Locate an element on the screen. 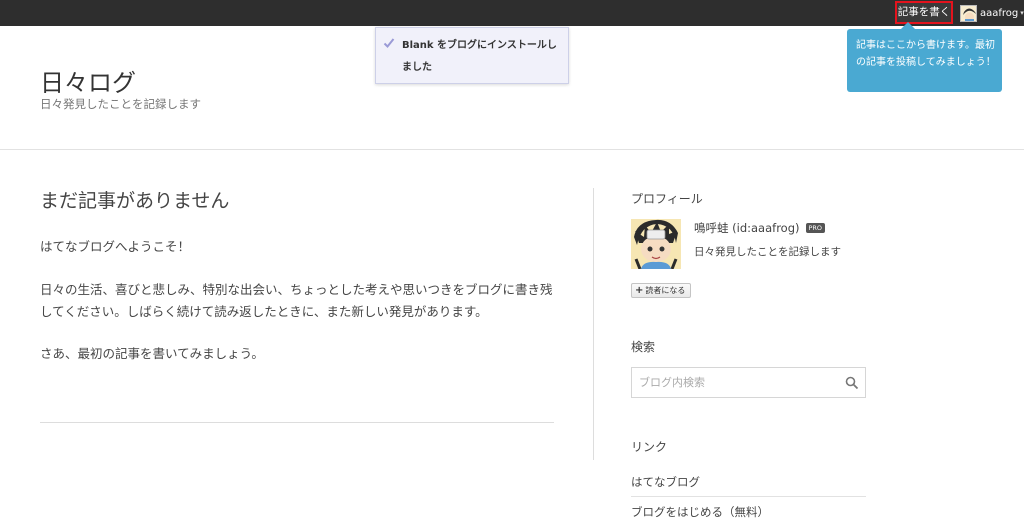 The width and height of the screenshot is (1024, 525). profile-description: 日々発見したことを記録します is located at coordinates (767, 252).